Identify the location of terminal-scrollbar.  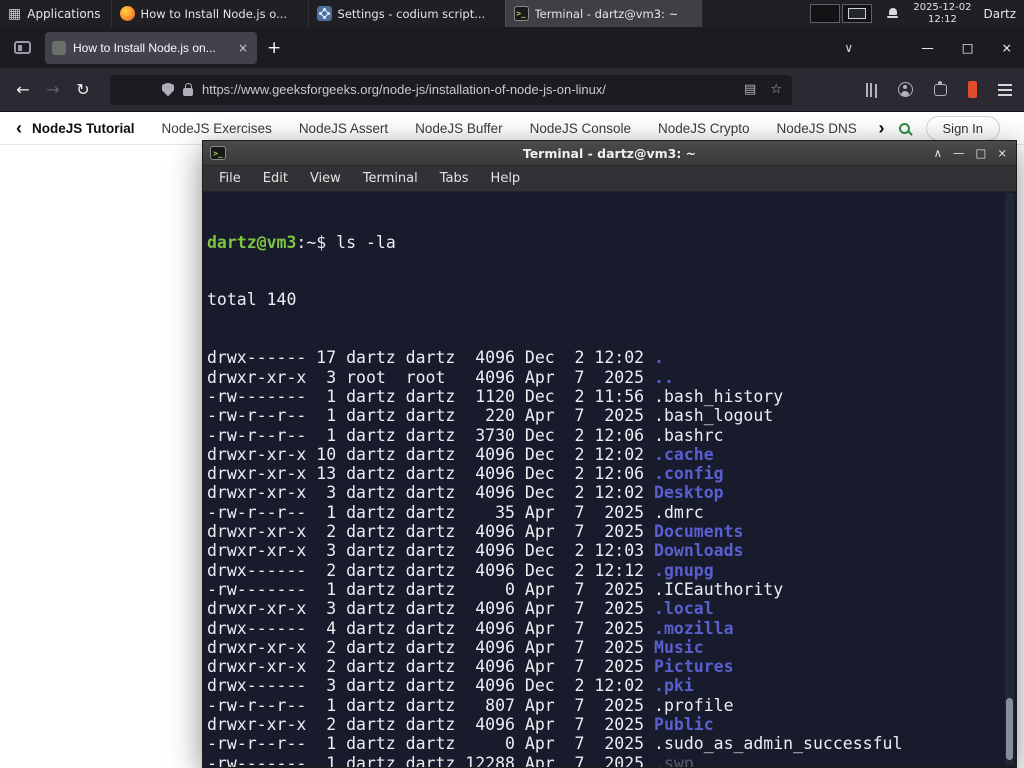
(1009, 479).